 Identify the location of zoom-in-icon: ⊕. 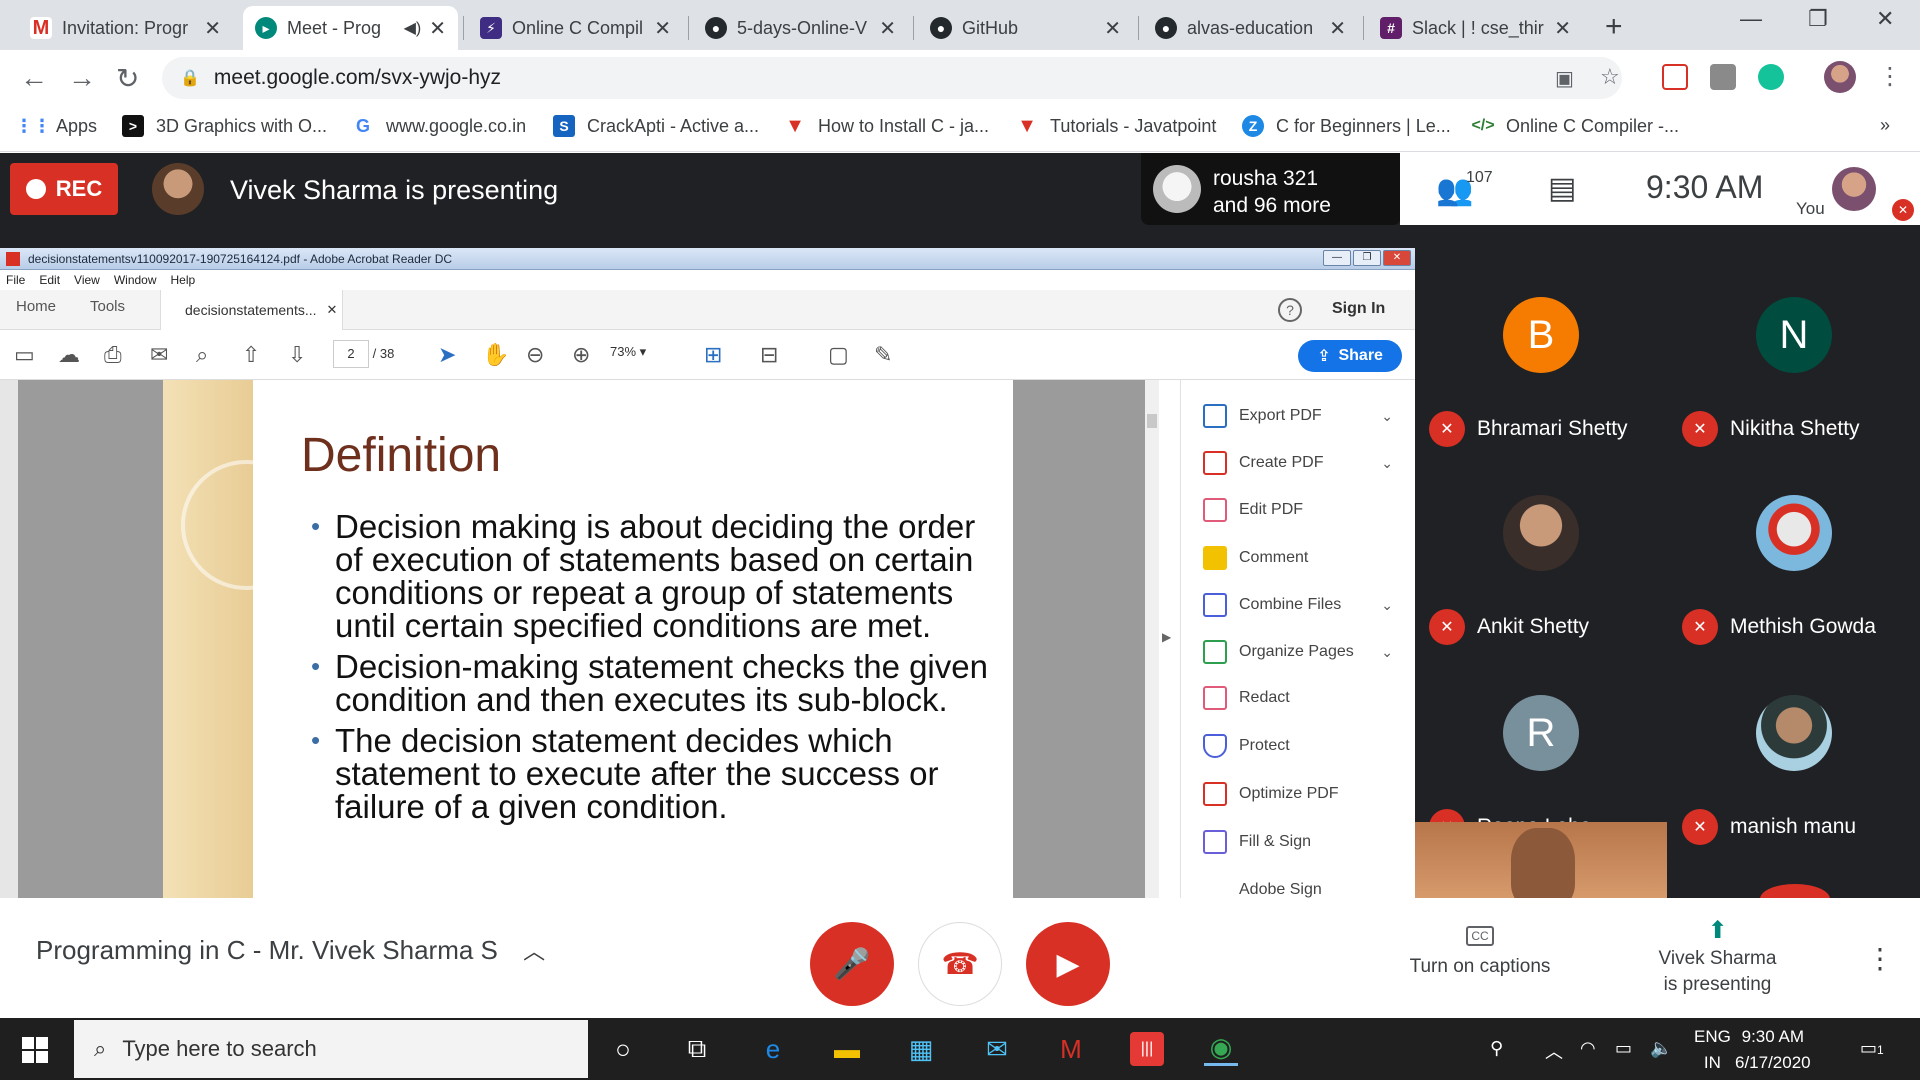
(581, 355).